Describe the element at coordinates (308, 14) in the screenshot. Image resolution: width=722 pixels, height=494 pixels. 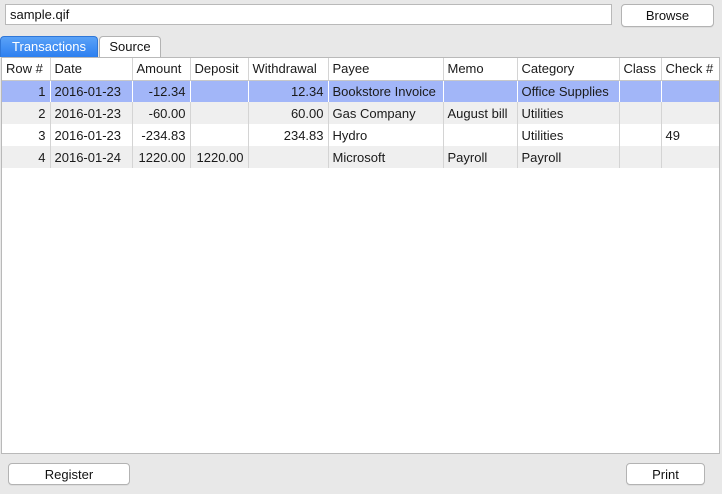
I see `file-path-input` at that location.